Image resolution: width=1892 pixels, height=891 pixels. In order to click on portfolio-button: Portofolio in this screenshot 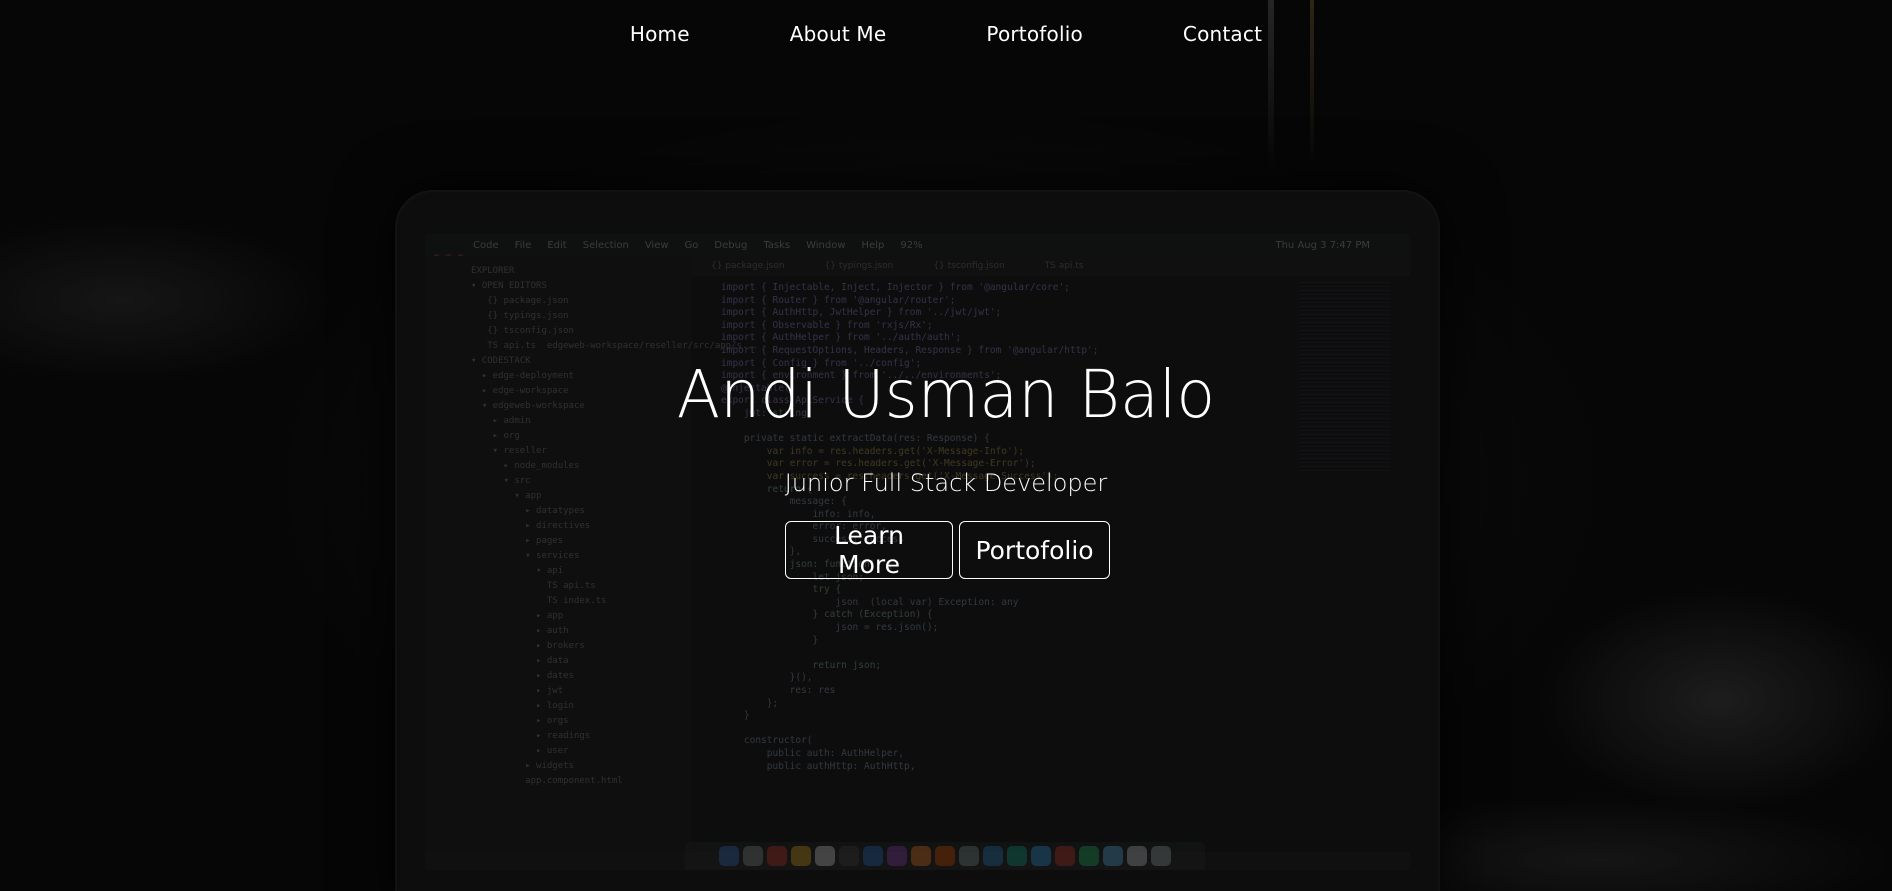, I will do `click(1034, 550)`.